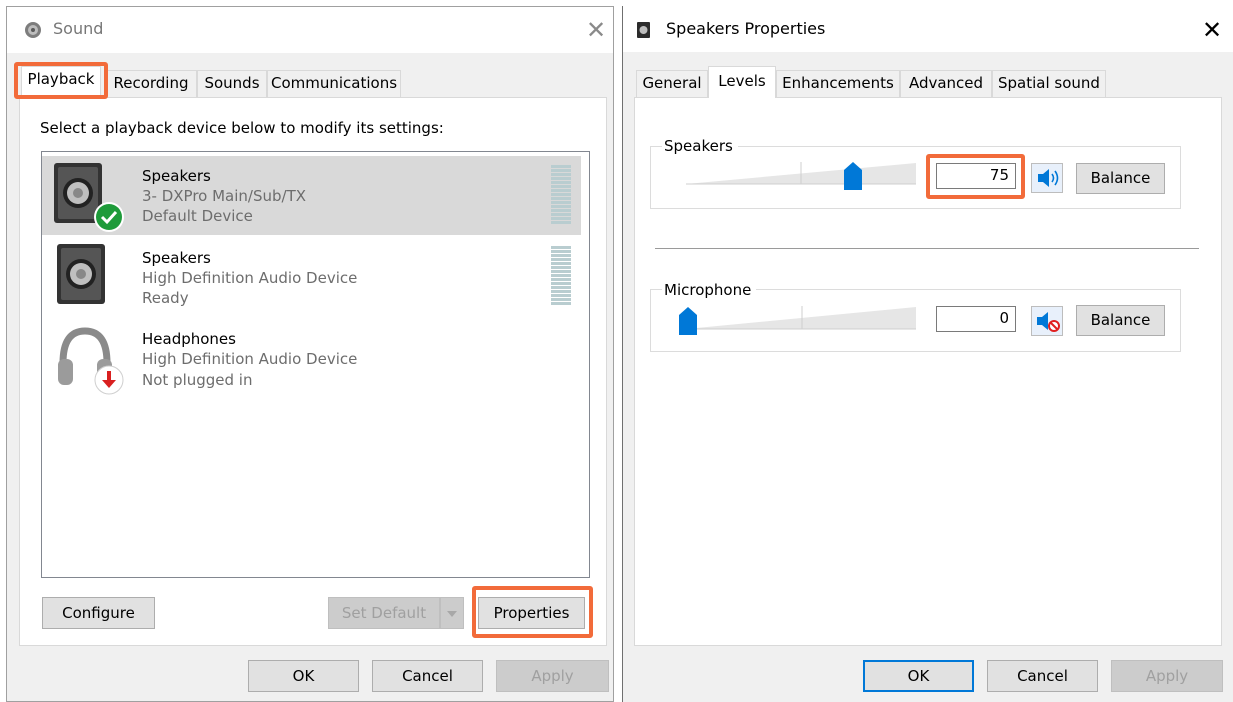 This screenshot has width=1233, height=702. I want to click on tab-levels: Levels, so click(742, 82).